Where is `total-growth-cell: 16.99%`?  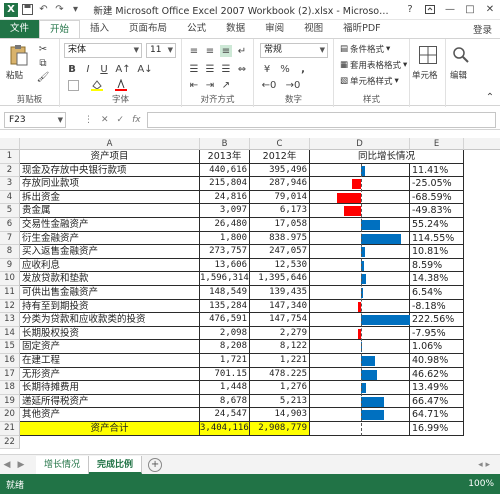 total-growth-cell: 16.99% is located at coordinates (437, 429).